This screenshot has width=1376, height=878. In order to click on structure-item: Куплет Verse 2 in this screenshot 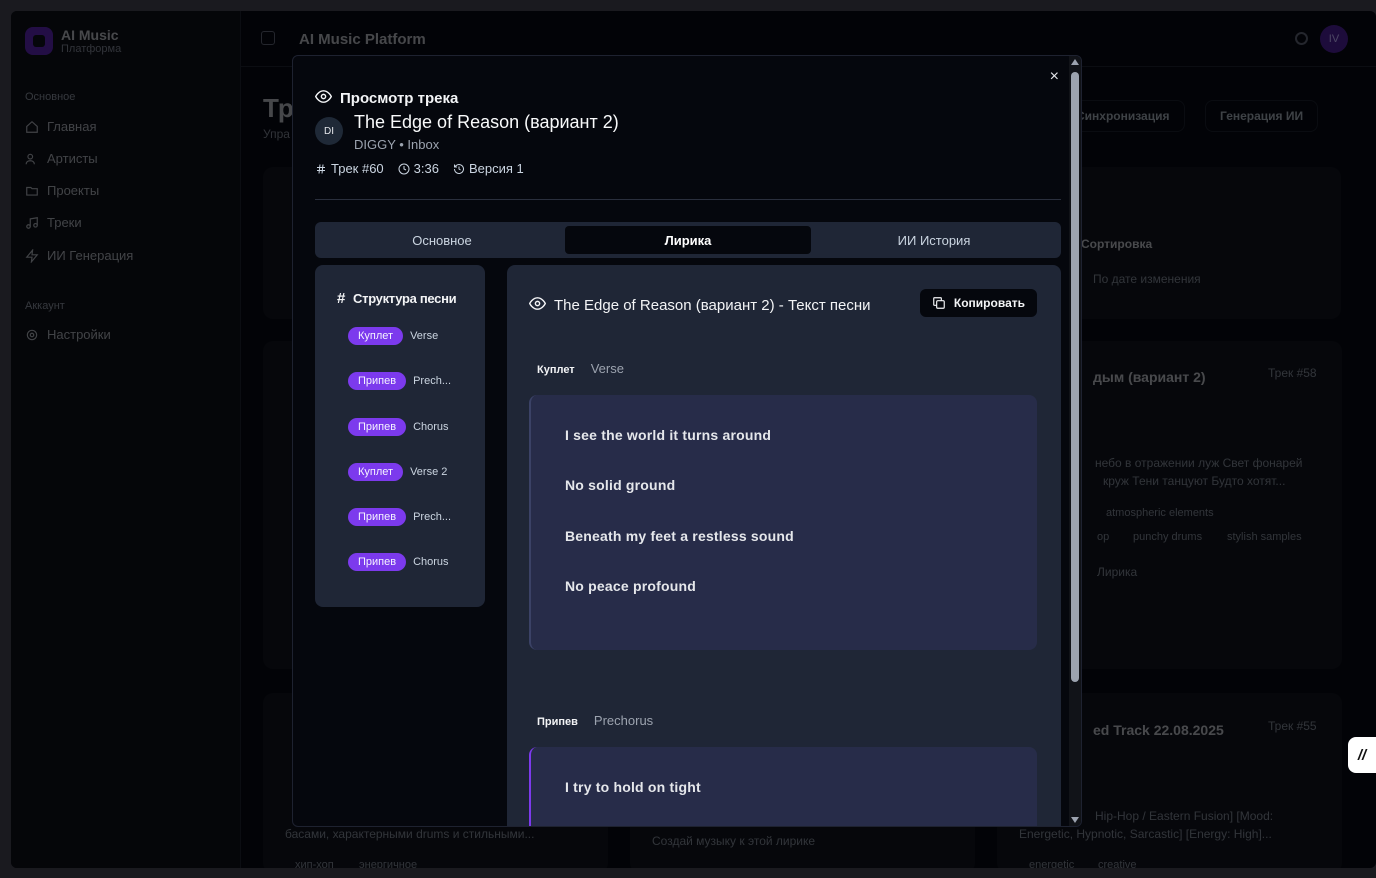, I will do `click(397, 472)`.